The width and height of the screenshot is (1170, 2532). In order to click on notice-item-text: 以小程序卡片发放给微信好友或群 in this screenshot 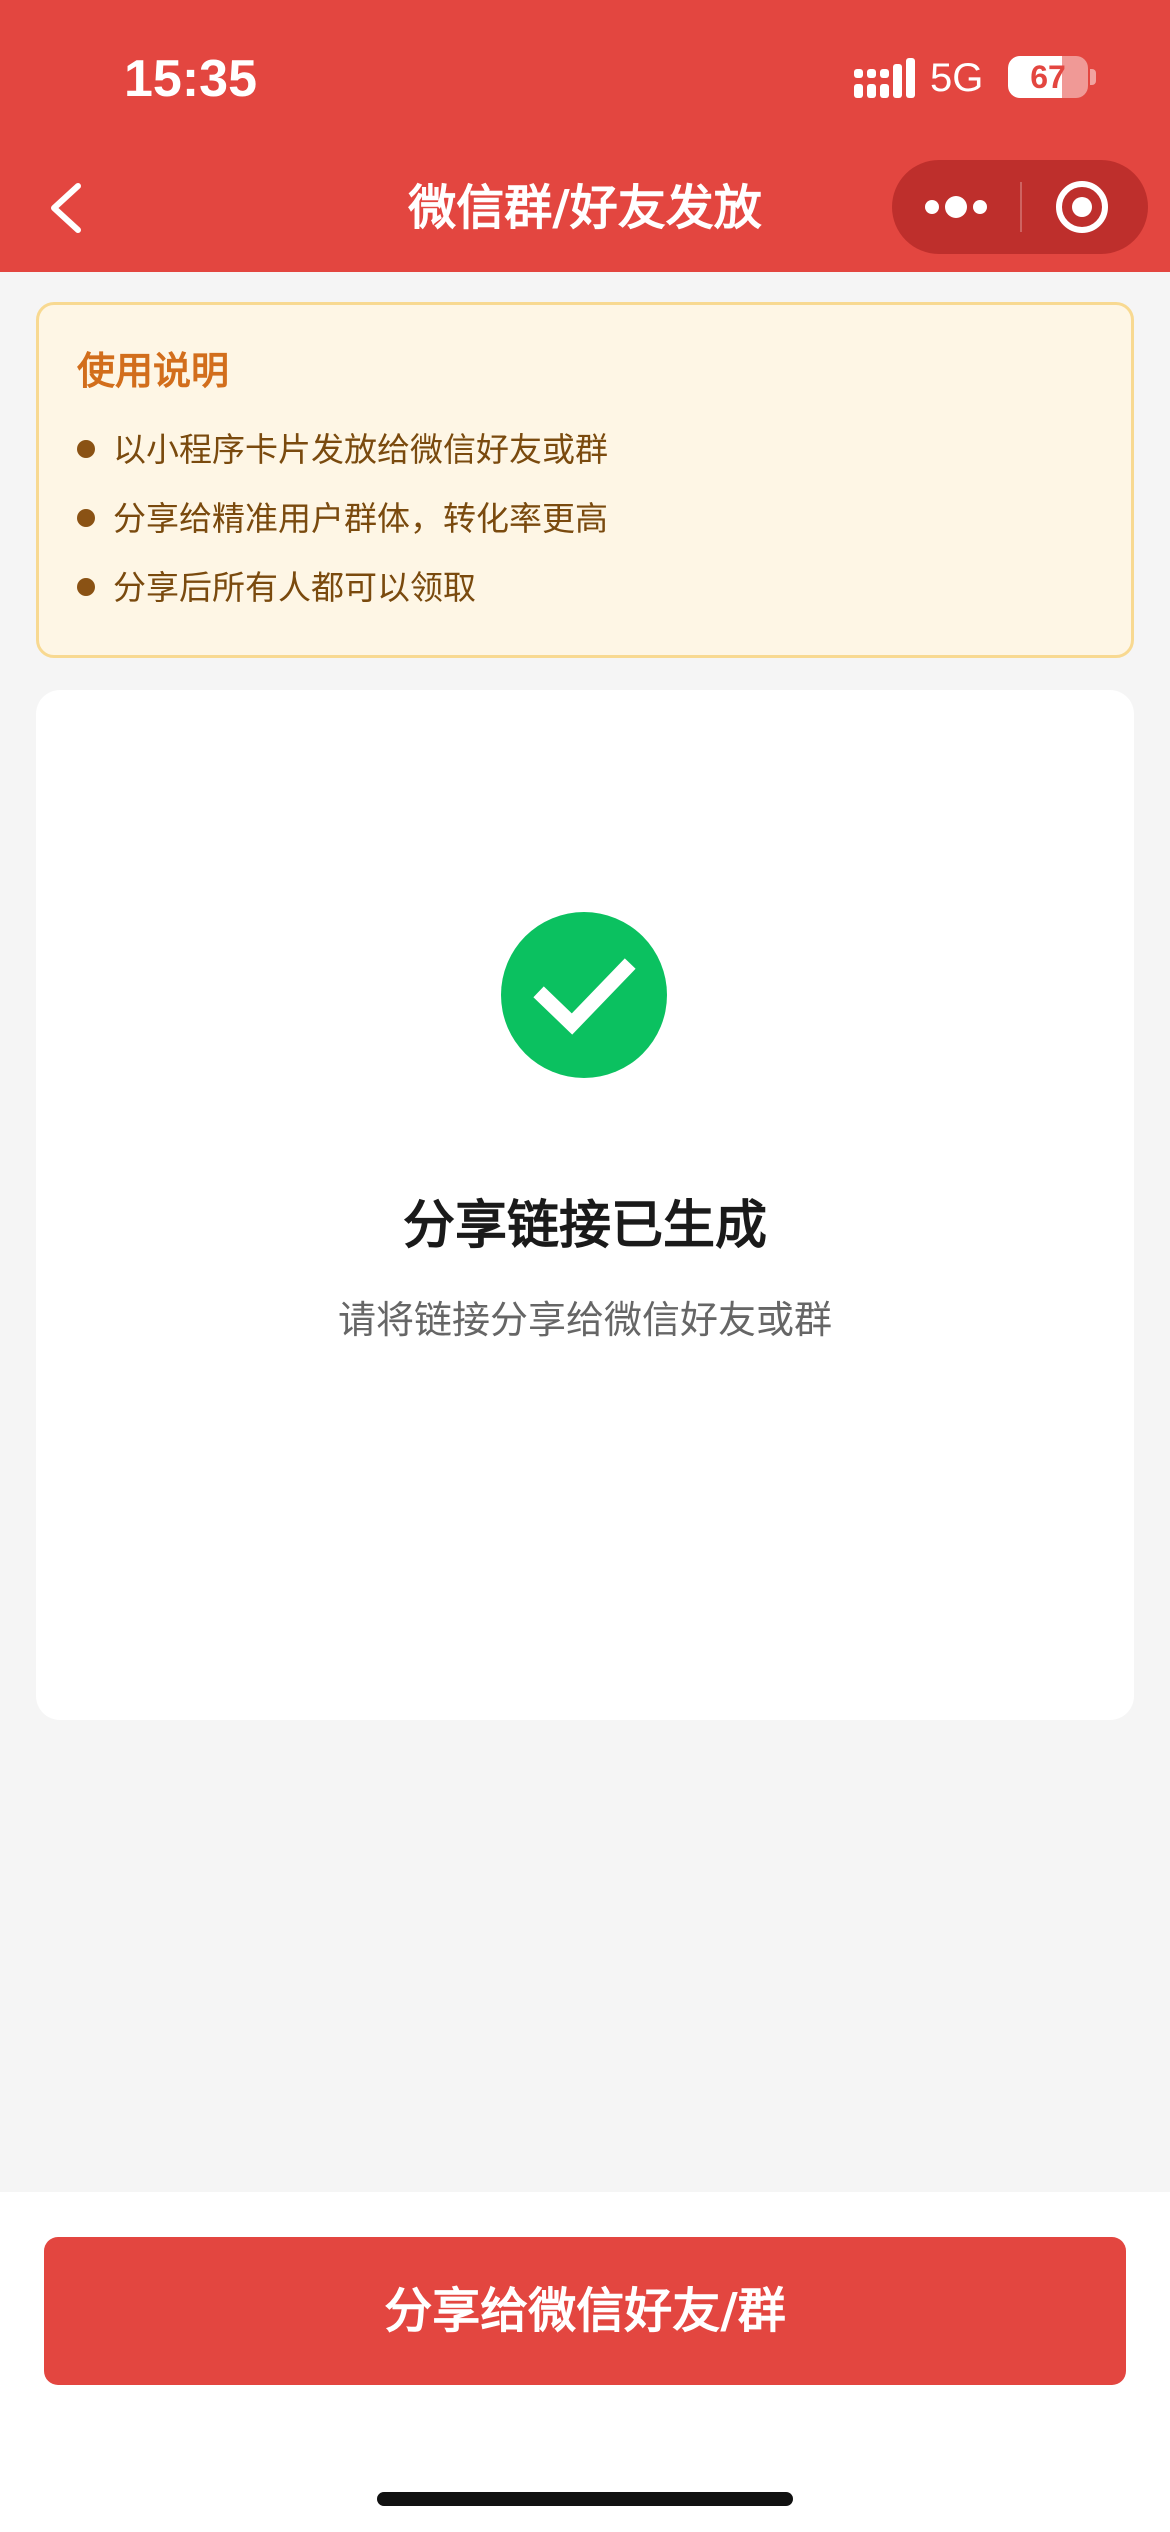, I will do `click(360, 449)`.